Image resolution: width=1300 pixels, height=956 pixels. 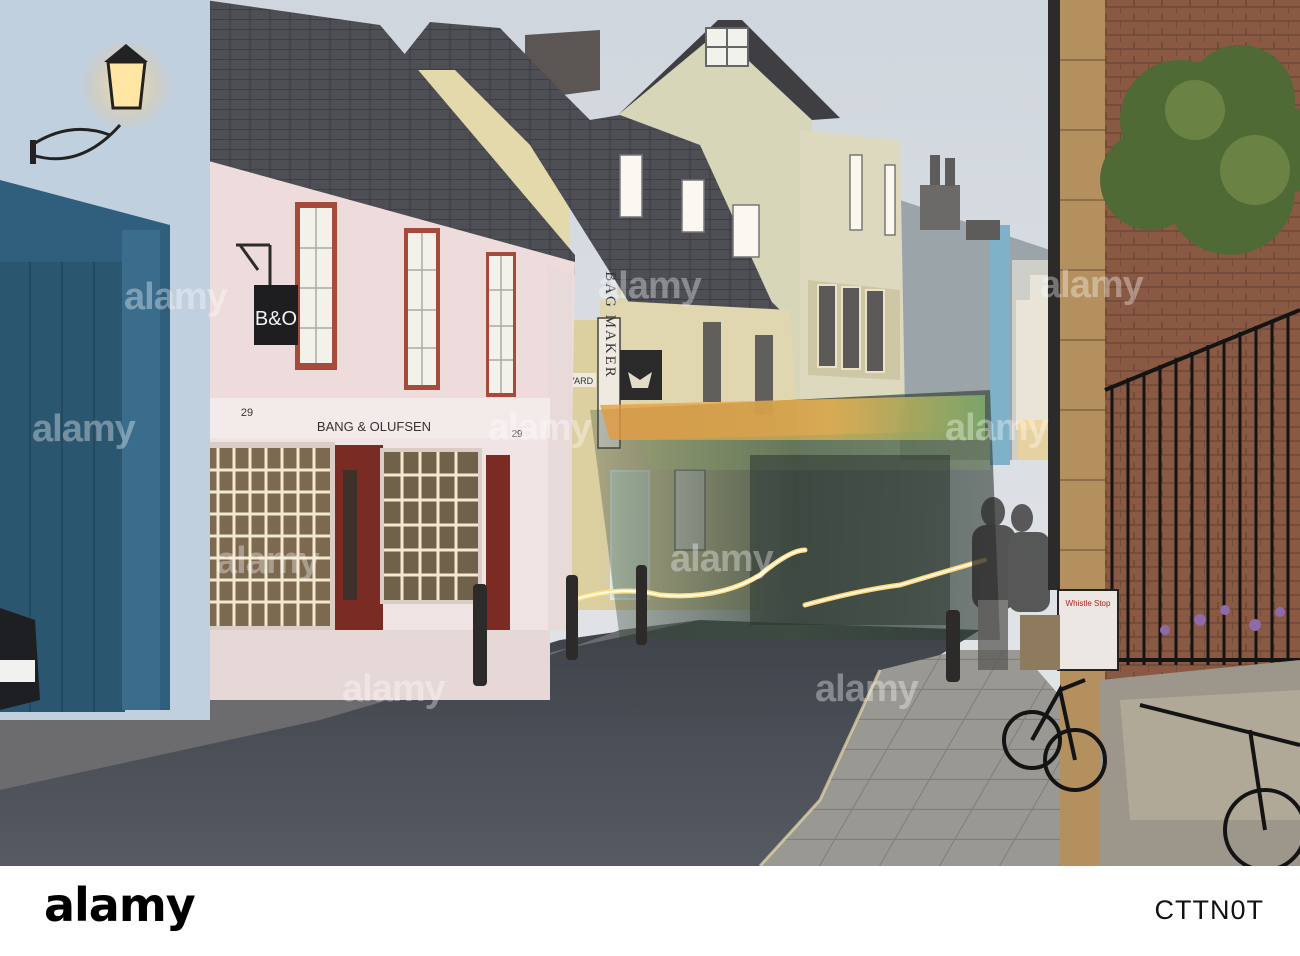 What do you see at coordinates (105, 360) in the screenshot?
I see `blue-gatehouse` at bounding box center [105, 360].